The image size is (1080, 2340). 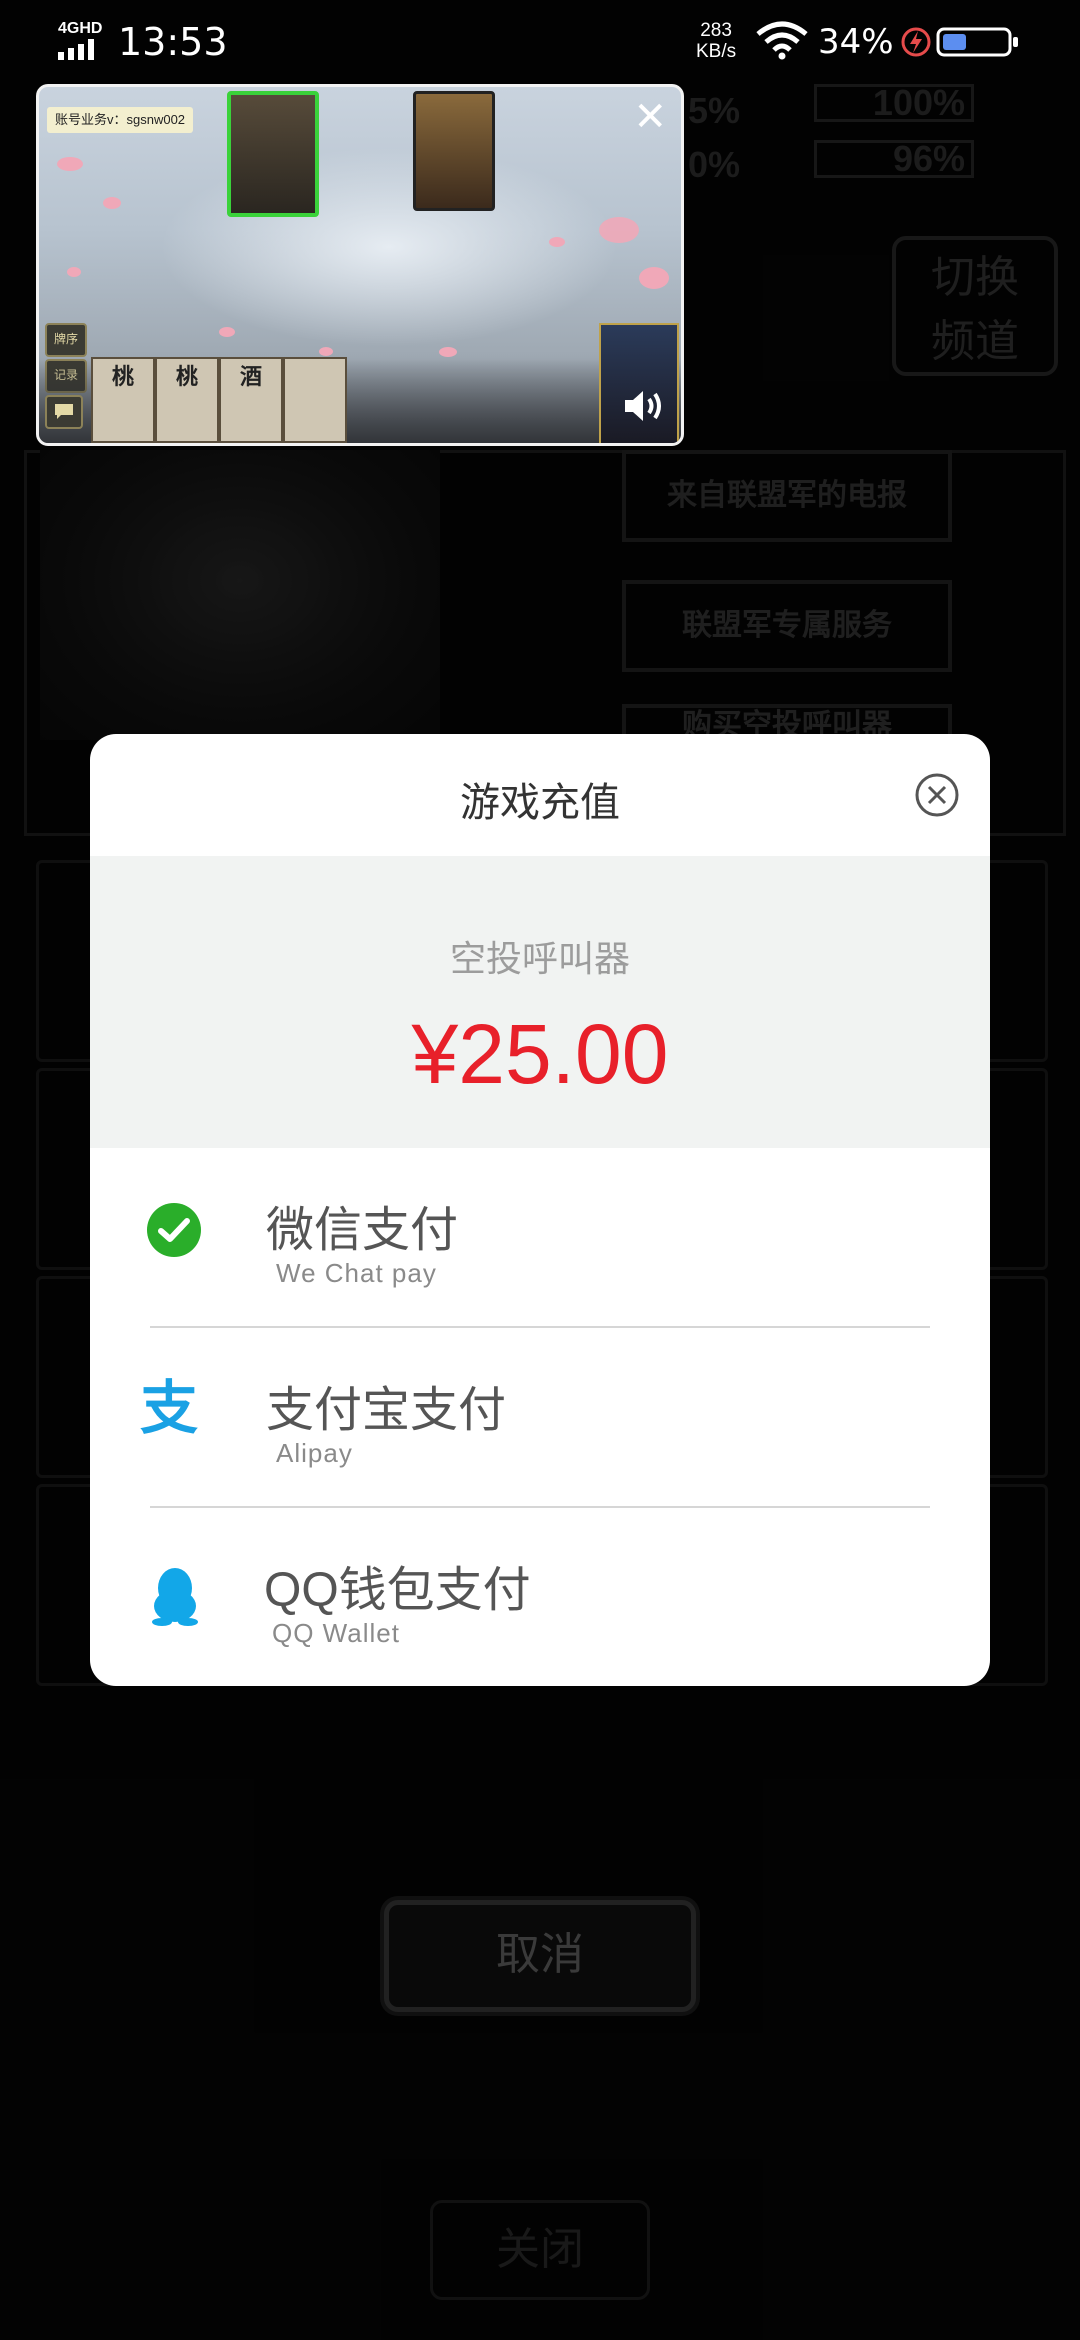 What do you see at coordinates (175, 1598) in the screenshot?
I see `qq-wallet-icon` at bounding box center [175, 1598].